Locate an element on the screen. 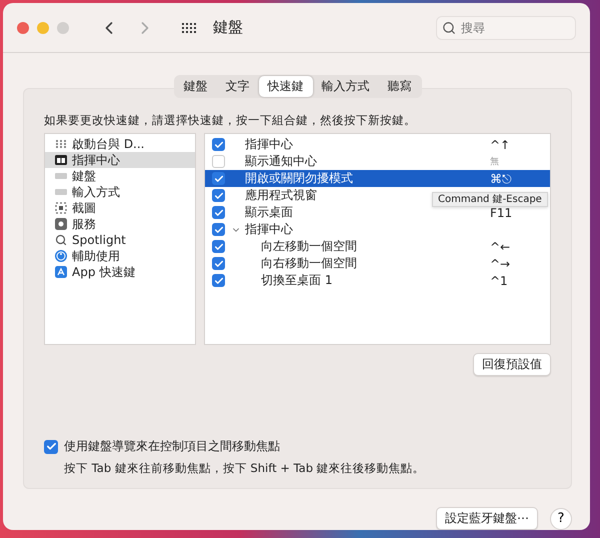 The image size is (600, 538). restore-defaults-button: 回復預設值 is located at coordinates (512, 364).